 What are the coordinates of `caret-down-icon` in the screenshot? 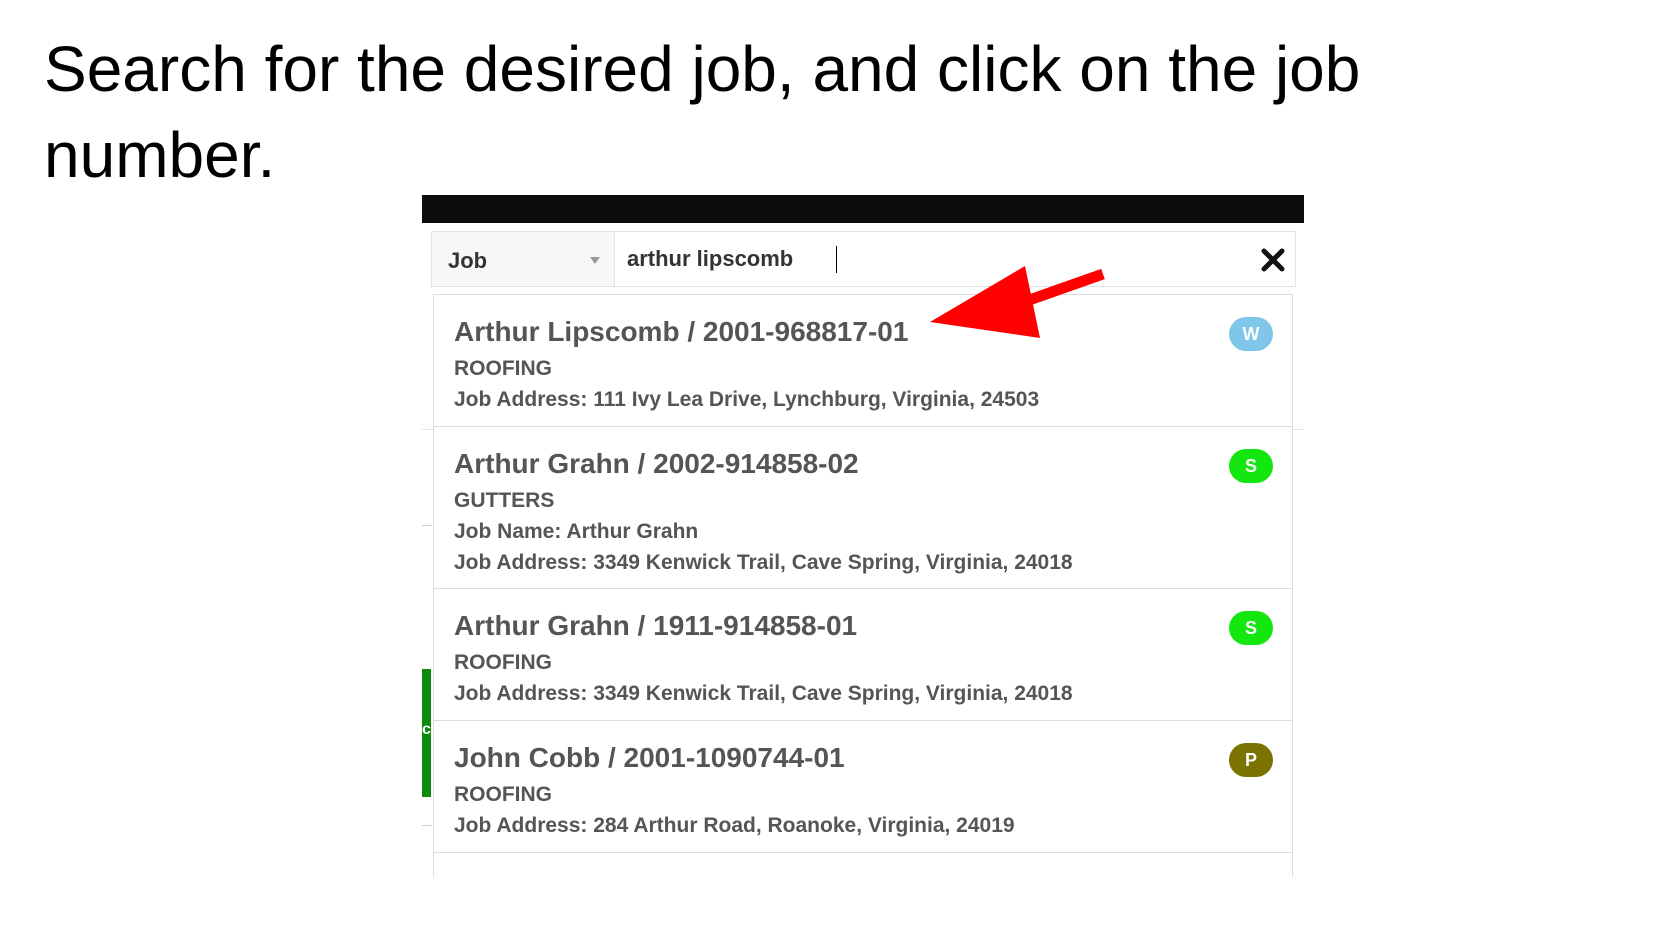 It's located at (595, 260).